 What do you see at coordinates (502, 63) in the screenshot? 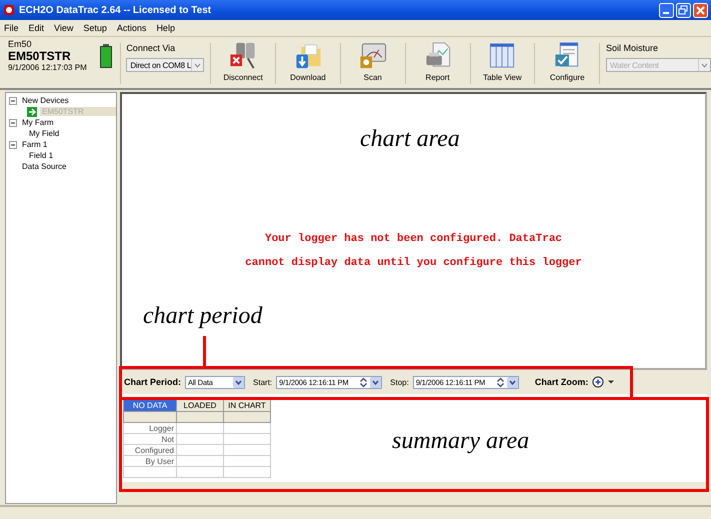
I see `toolbar-button: Table View` at bounding box center [502, 63].